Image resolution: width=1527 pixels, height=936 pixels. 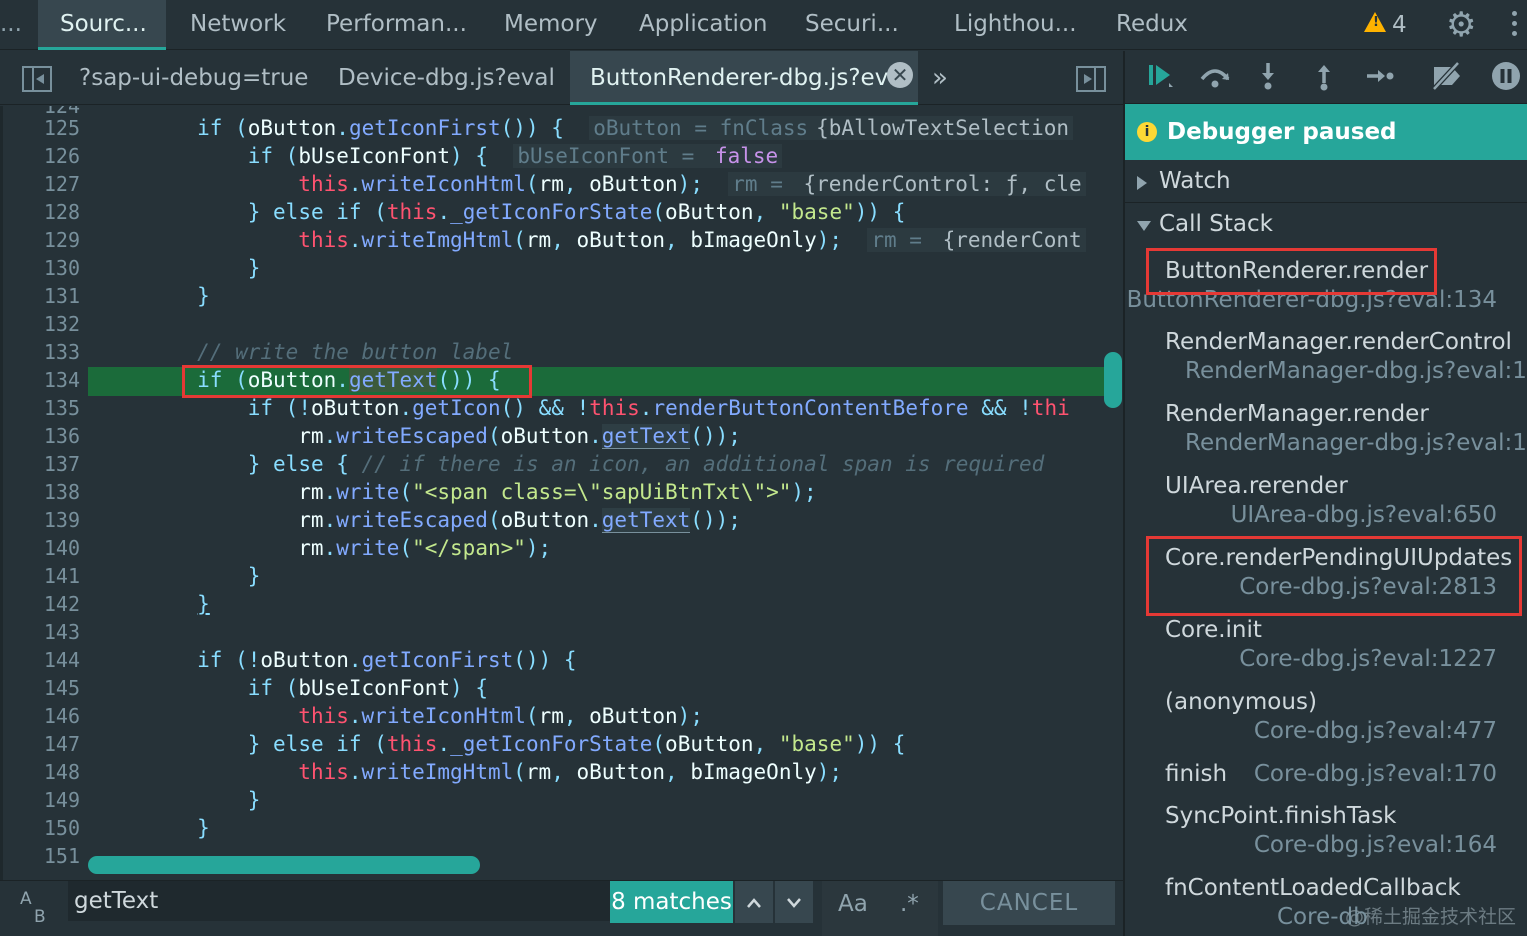 What do you see at coordinates (853, 904) in the screenshot?
I see `match-case-button: Aa` at bounding box center [853, 904].